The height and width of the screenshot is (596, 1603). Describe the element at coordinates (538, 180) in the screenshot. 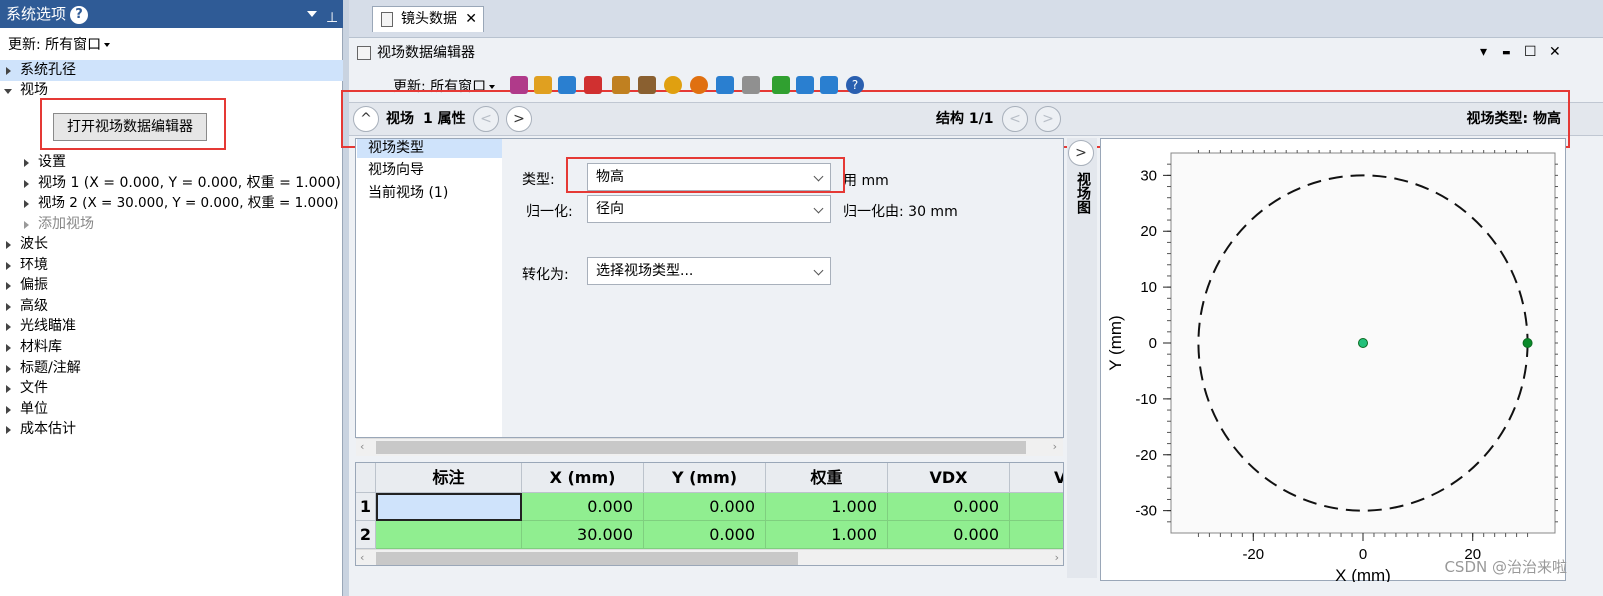

I see `type-label: 类型:` at that location.